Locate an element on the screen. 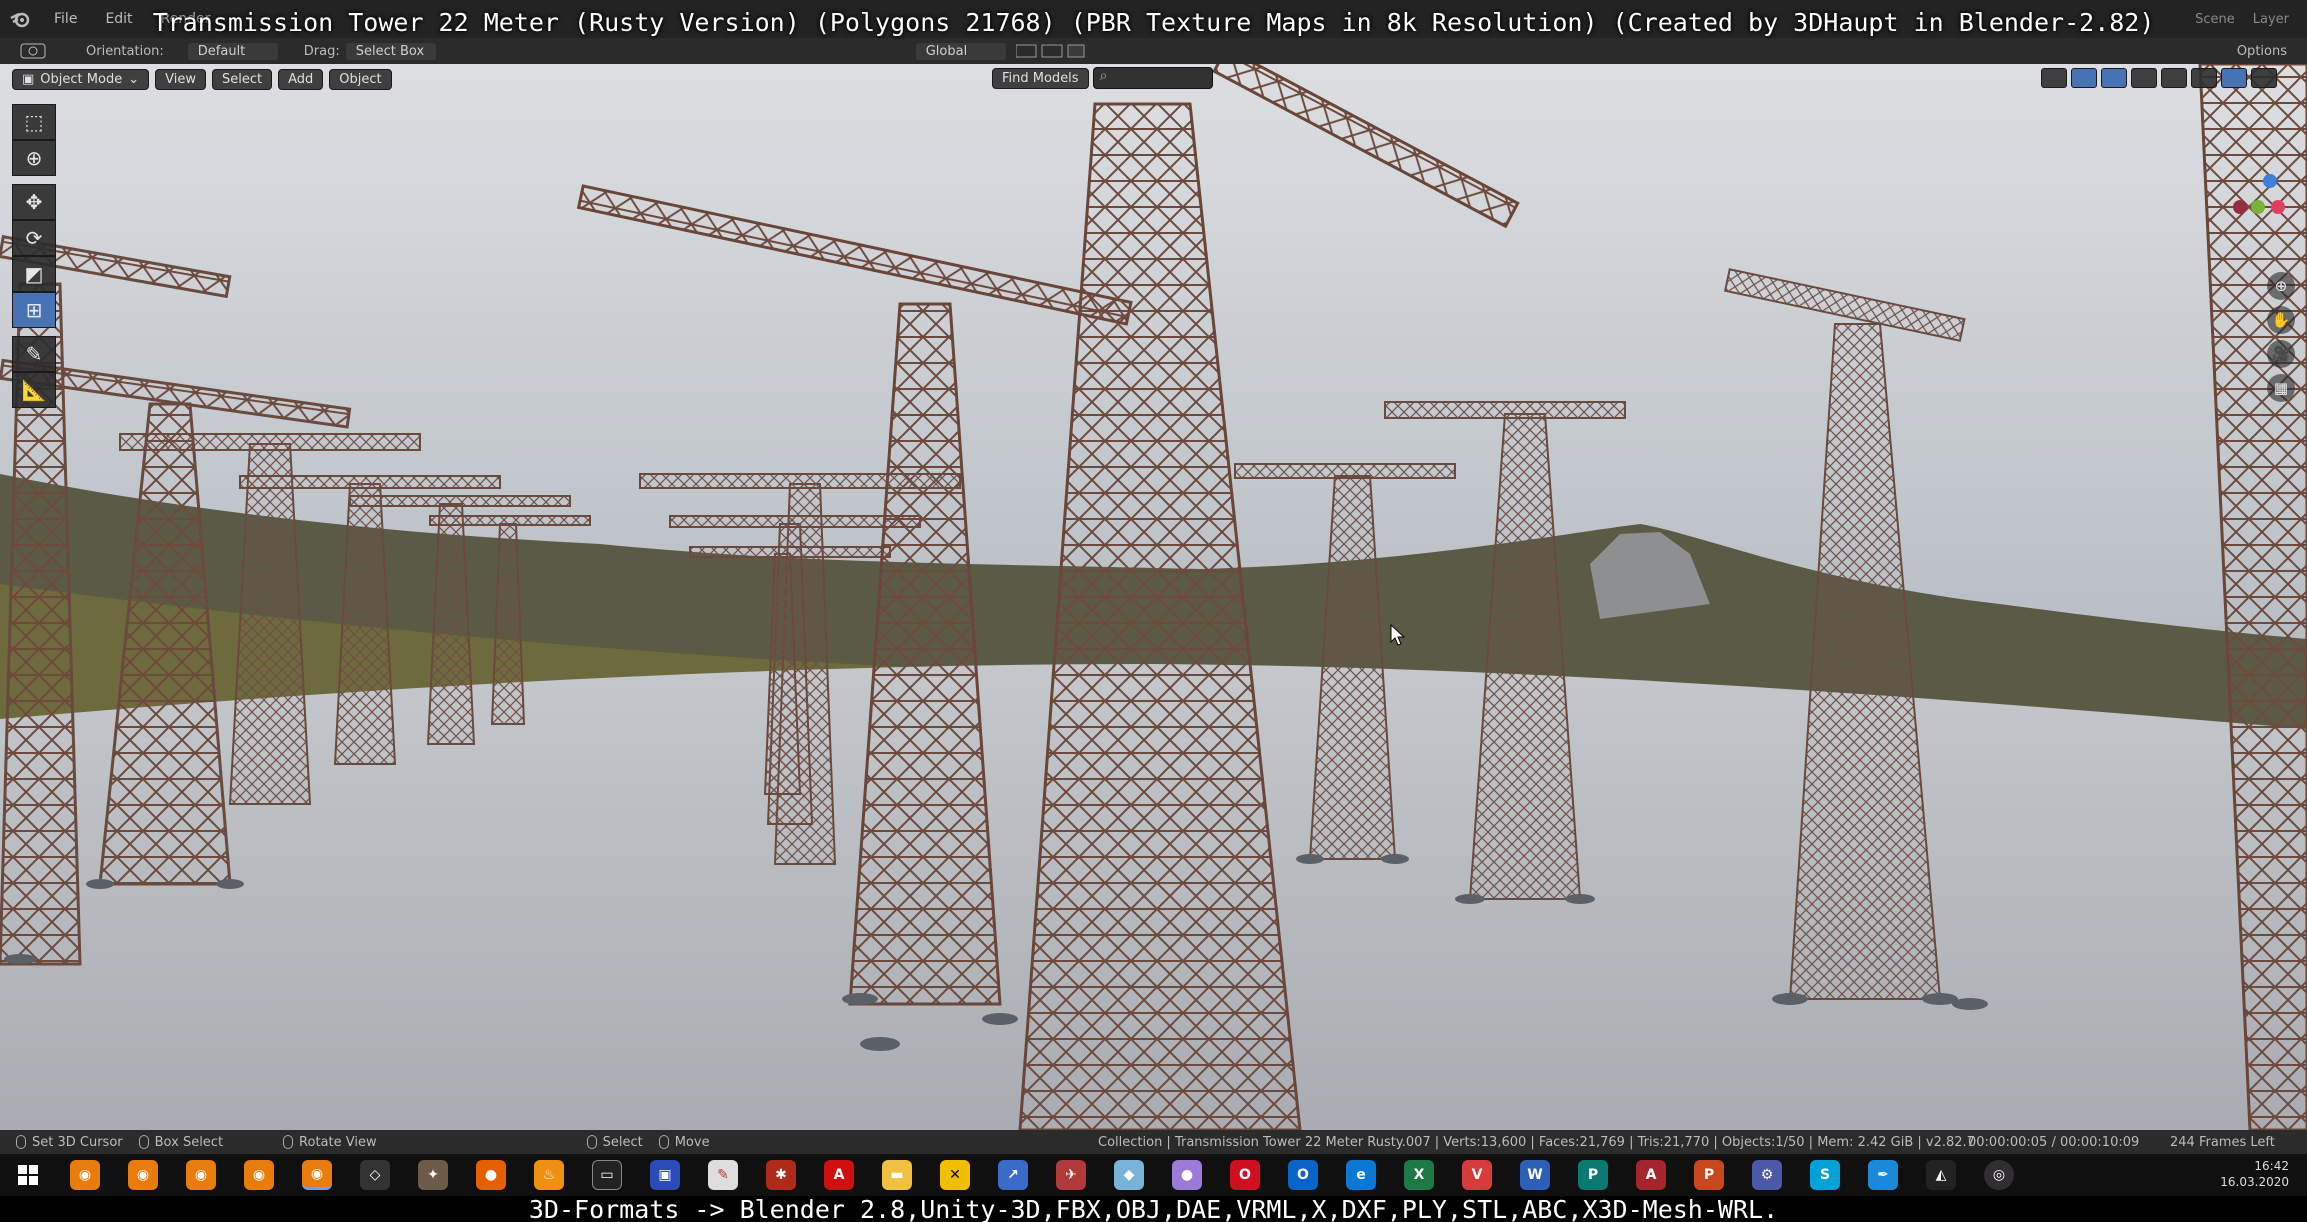  wireframe-shading-icon is located at coordinates (2174, 78).